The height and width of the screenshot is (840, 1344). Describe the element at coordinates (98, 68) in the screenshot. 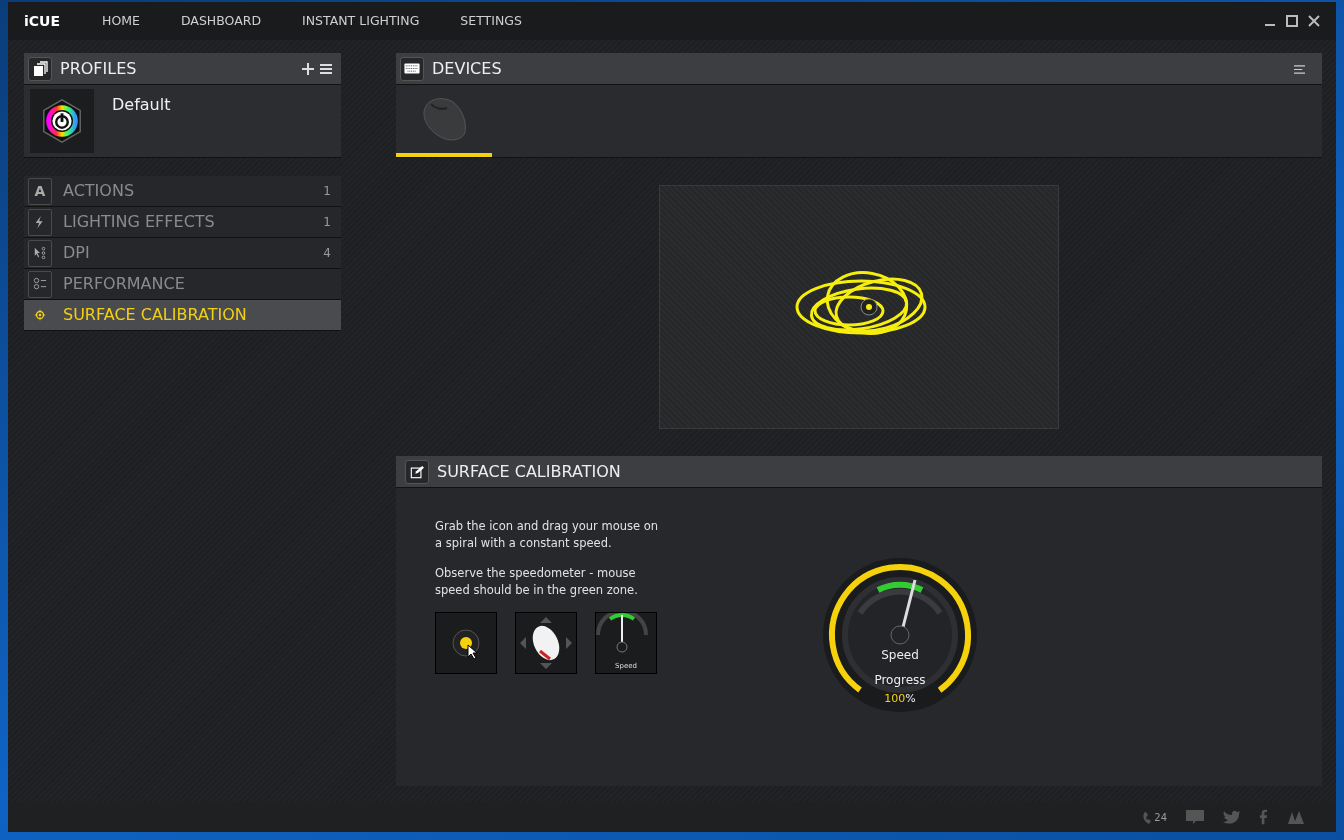

I see `panel-title: PROFILES` at that location.